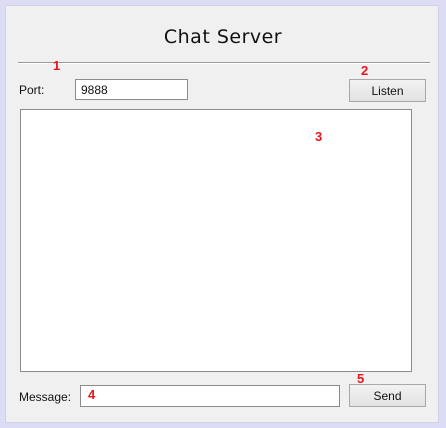 This screenshot has width=446, height=428. Describe the element at coordinates (223, 37) in the screenshot. I see `window-title: Chat Server` at that location.